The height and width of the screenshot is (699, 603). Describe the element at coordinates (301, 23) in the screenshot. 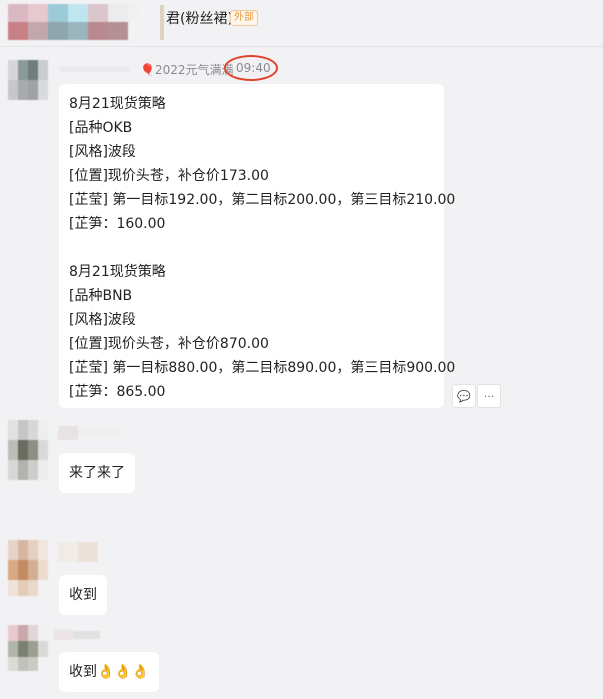

I see `chat-header: 君(粉丝裙) 外部` at that location.